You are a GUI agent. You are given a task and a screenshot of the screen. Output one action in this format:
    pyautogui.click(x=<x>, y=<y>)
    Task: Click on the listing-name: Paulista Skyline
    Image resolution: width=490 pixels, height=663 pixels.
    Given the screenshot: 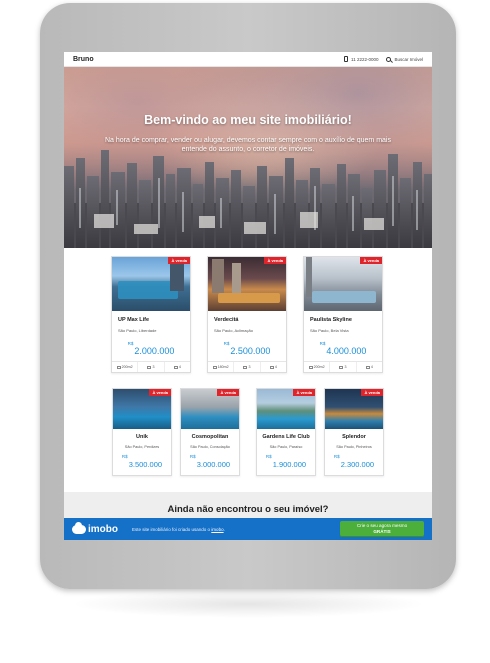 What is the action you would take?
    pyautogui.click(x=331, y=320)
    